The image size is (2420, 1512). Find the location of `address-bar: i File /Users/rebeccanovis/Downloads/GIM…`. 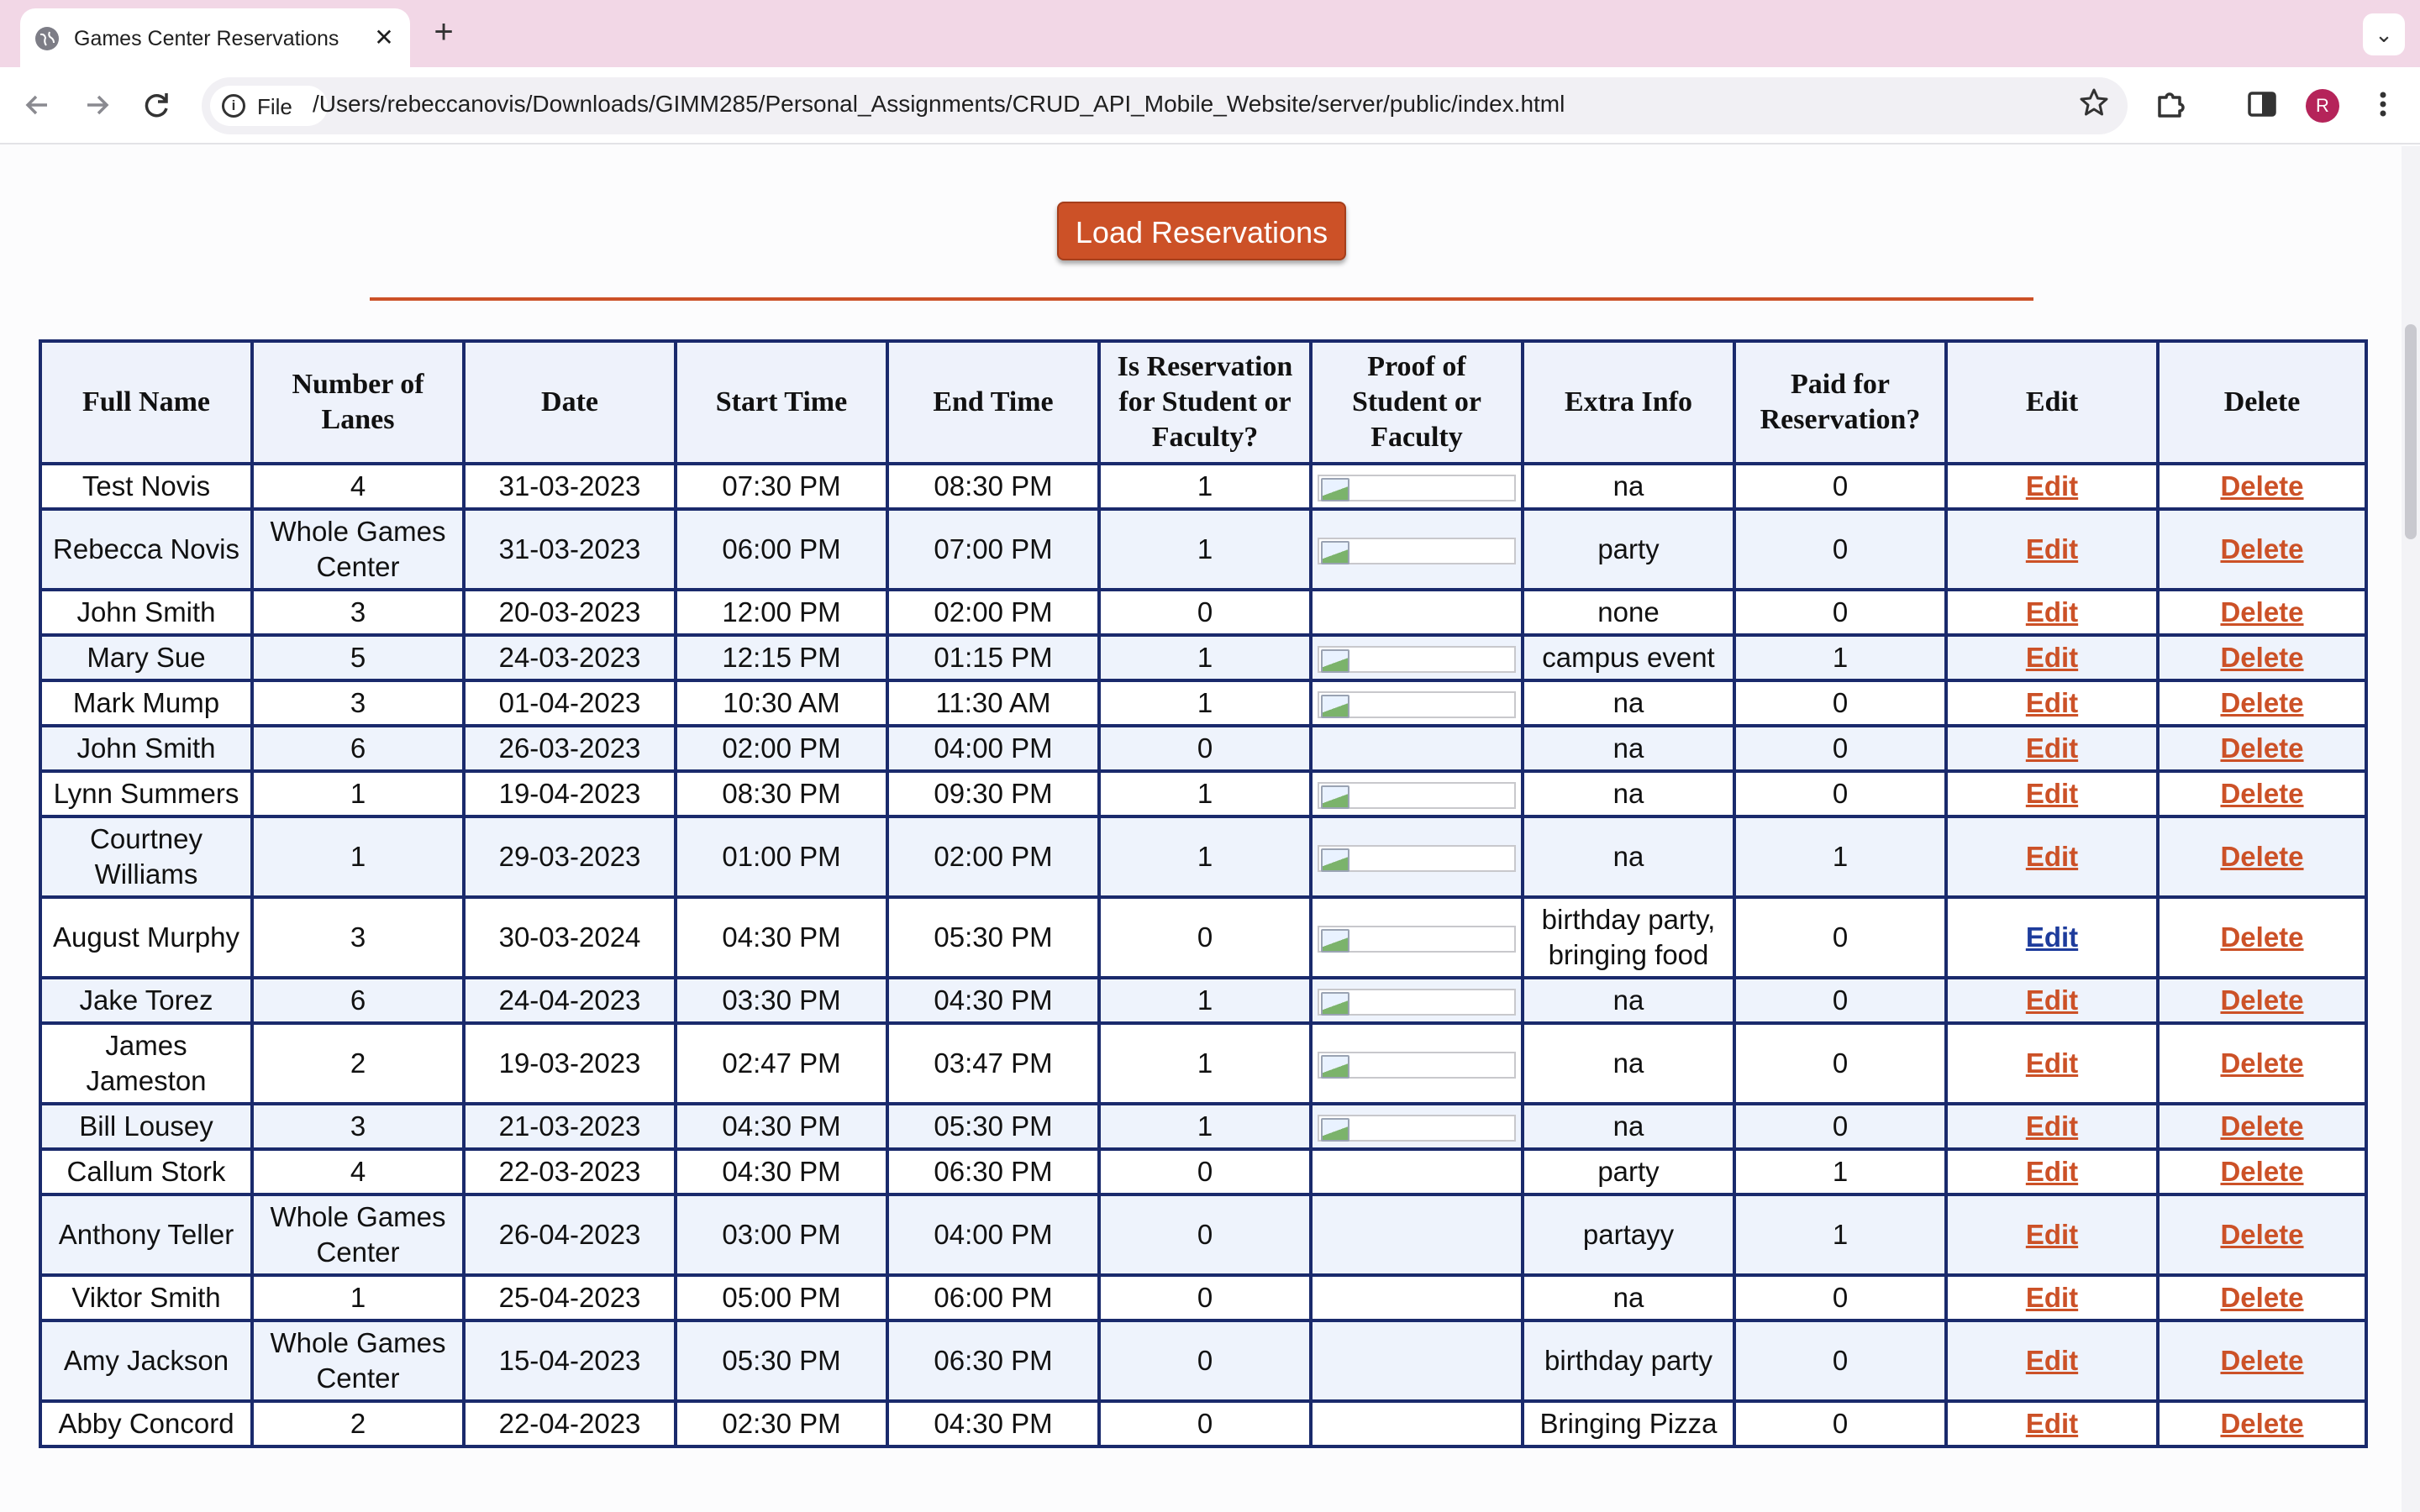

address-bar: i File /Users/rebeccanovis/Downloads/GIM… is located at coordinates (1165, 105).